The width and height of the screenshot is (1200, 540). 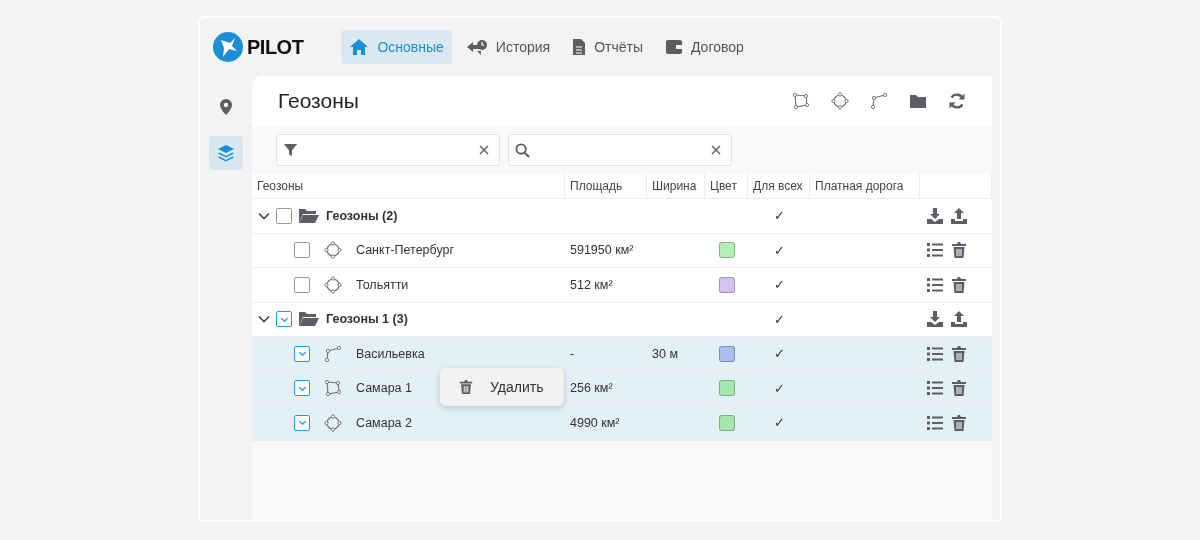 I want to click on geozone-name: Тольятти, so click(x=382, y=284).